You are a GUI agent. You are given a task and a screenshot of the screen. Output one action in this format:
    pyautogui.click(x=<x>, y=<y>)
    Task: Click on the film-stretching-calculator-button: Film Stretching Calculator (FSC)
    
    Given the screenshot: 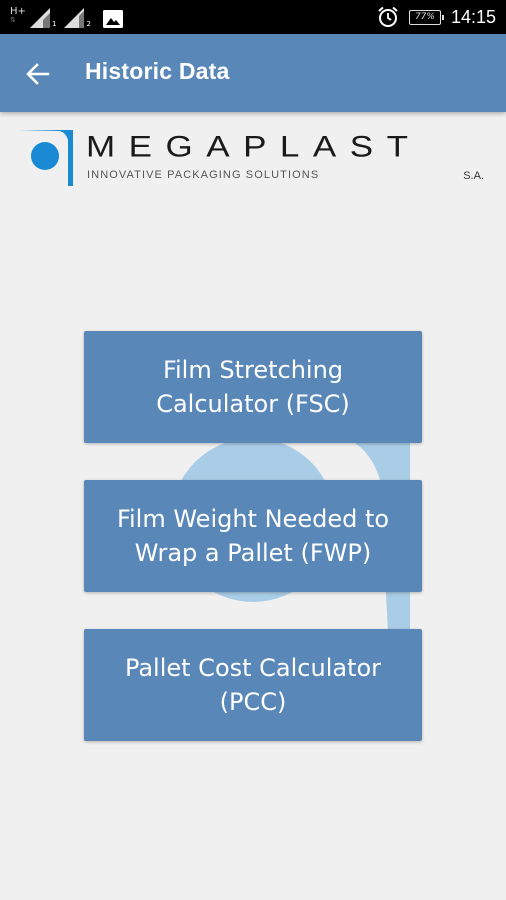 What is the action you would take?
    pyautogui.click(x=253, y=387)
    